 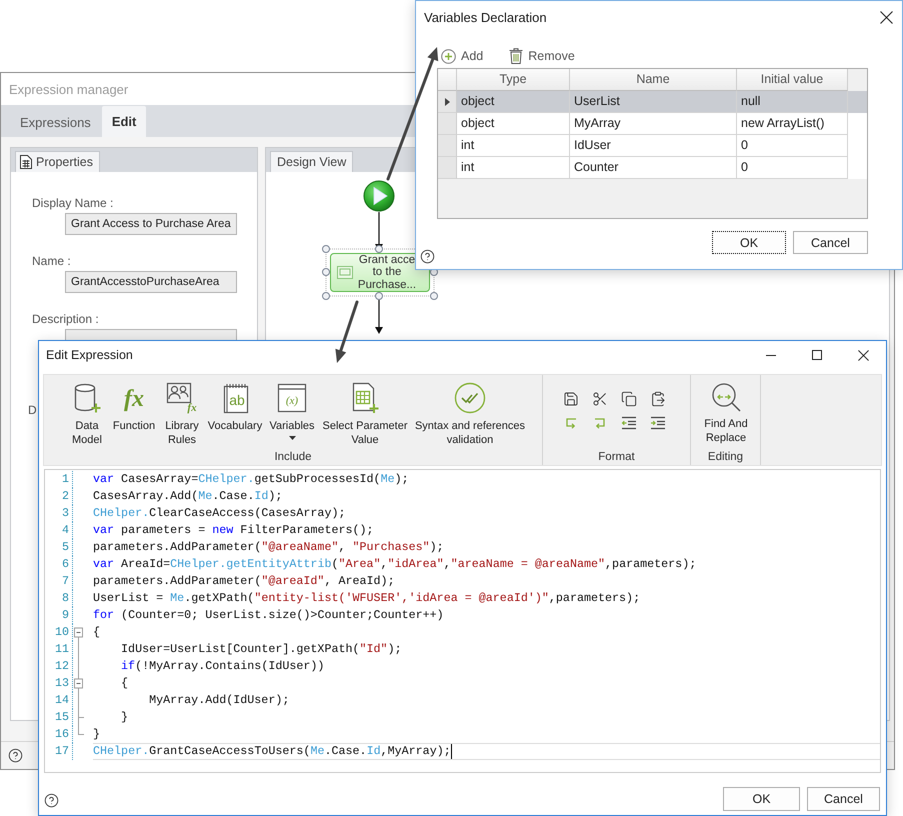 I want to click on ribbon-button: (x) Variables, so click(x=292, y=407).